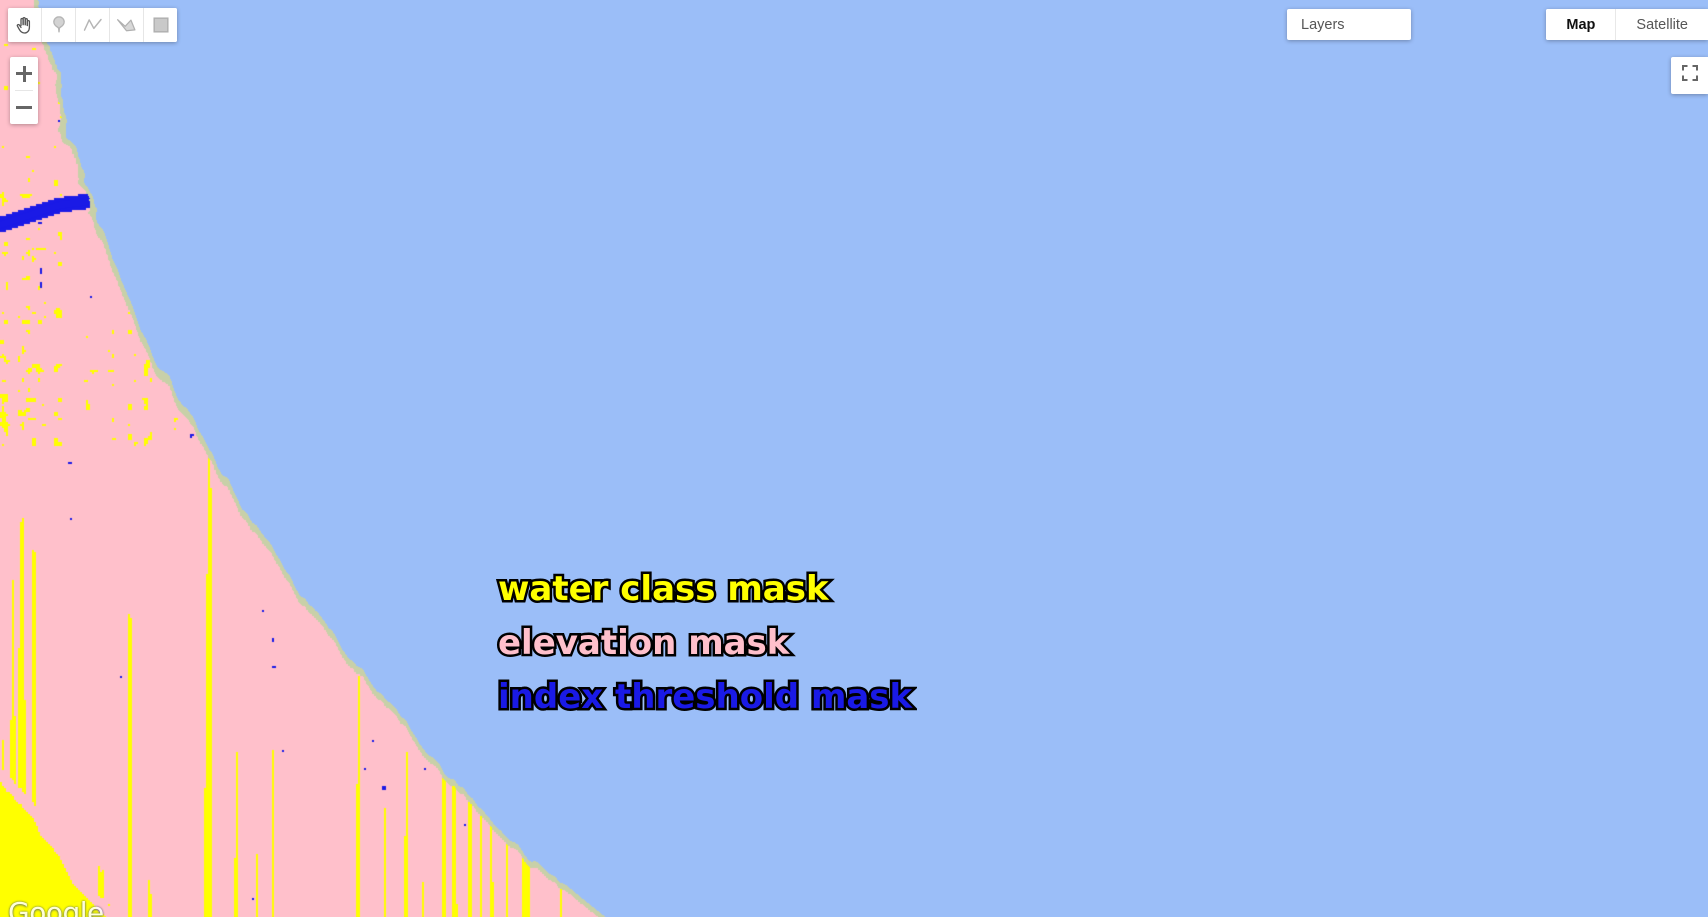  I want to click on minus-icon, so click(24, 107).